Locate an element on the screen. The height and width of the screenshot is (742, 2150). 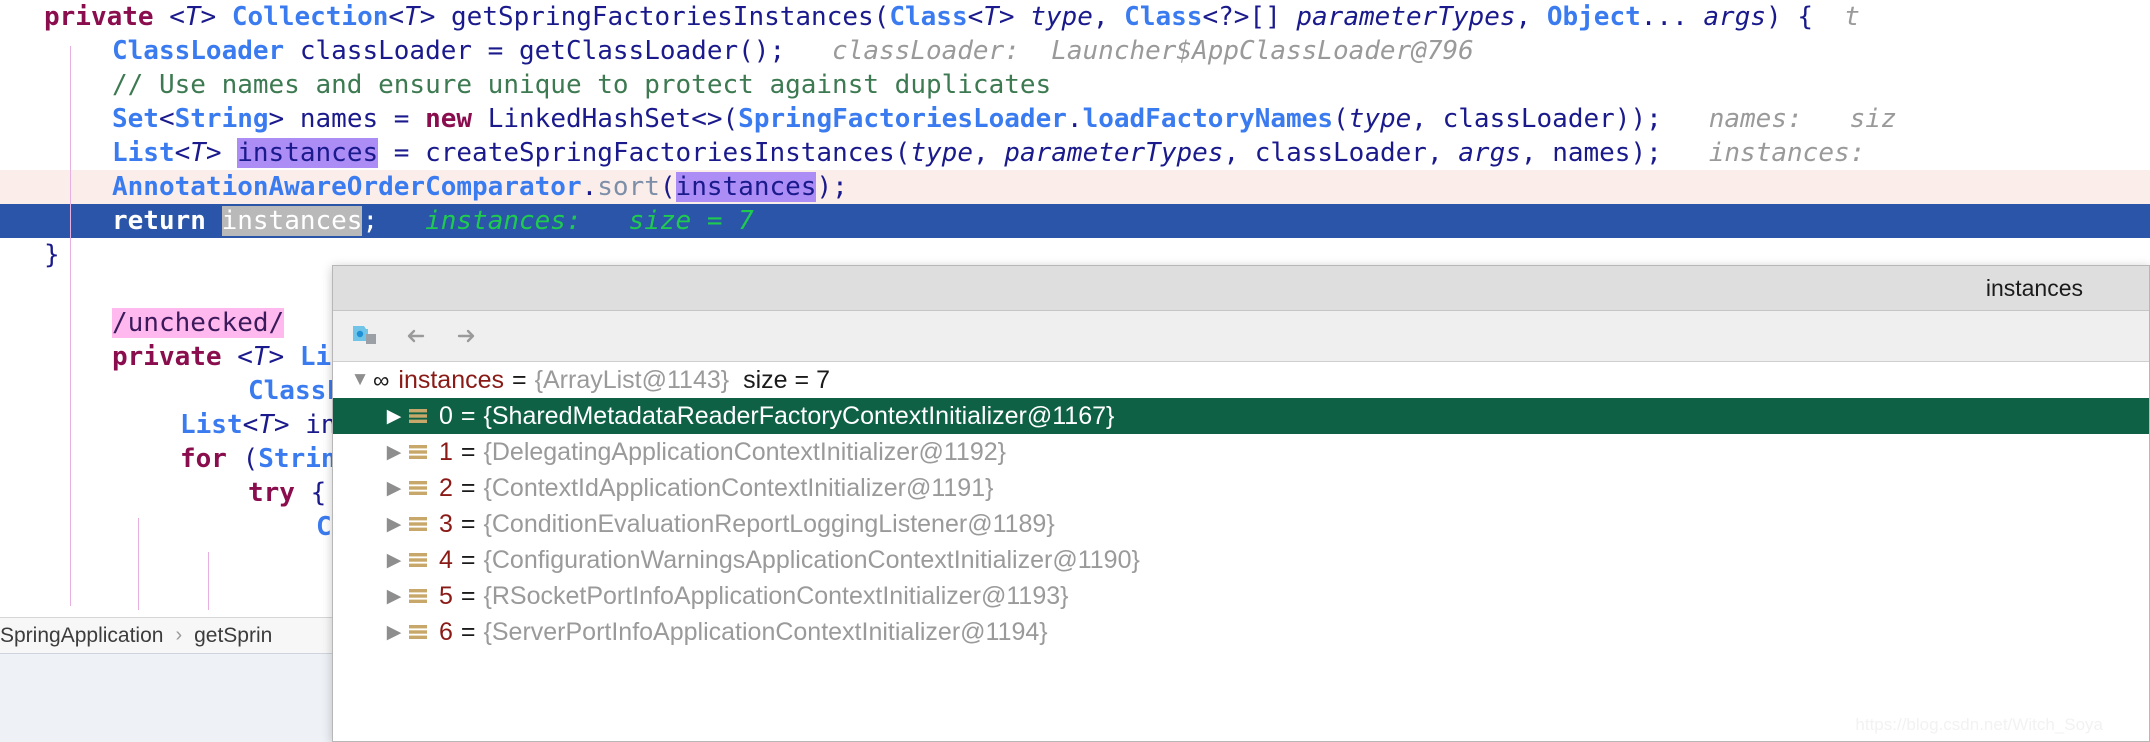
code-token: instances: is located at coordinates (1763, 153).